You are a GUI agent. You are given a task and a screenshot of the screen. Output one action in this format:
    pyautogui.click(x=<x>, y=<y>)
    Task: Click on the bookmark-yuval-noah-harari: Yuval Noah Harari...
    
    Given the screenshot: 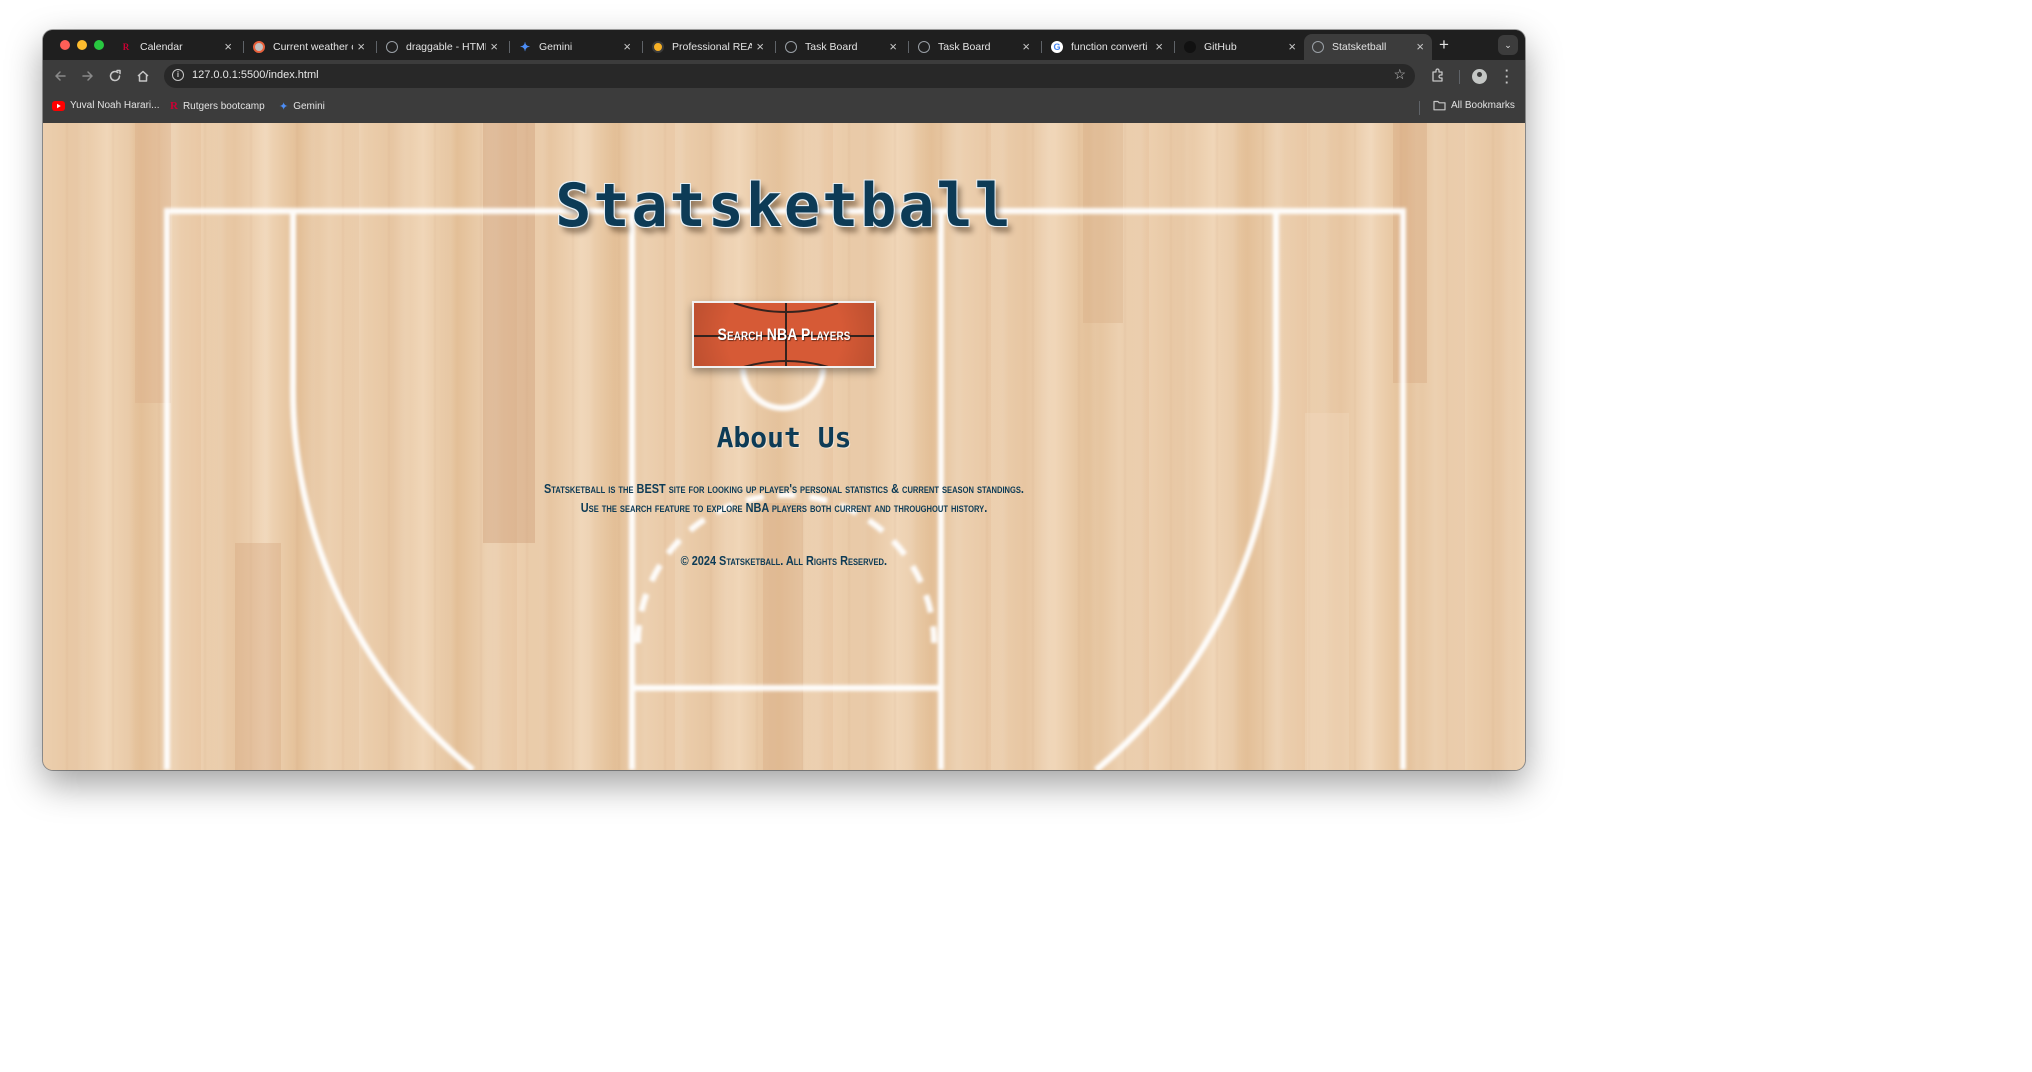 What is the action you would take?
    pyautogui.click(x=106, y=105)
    